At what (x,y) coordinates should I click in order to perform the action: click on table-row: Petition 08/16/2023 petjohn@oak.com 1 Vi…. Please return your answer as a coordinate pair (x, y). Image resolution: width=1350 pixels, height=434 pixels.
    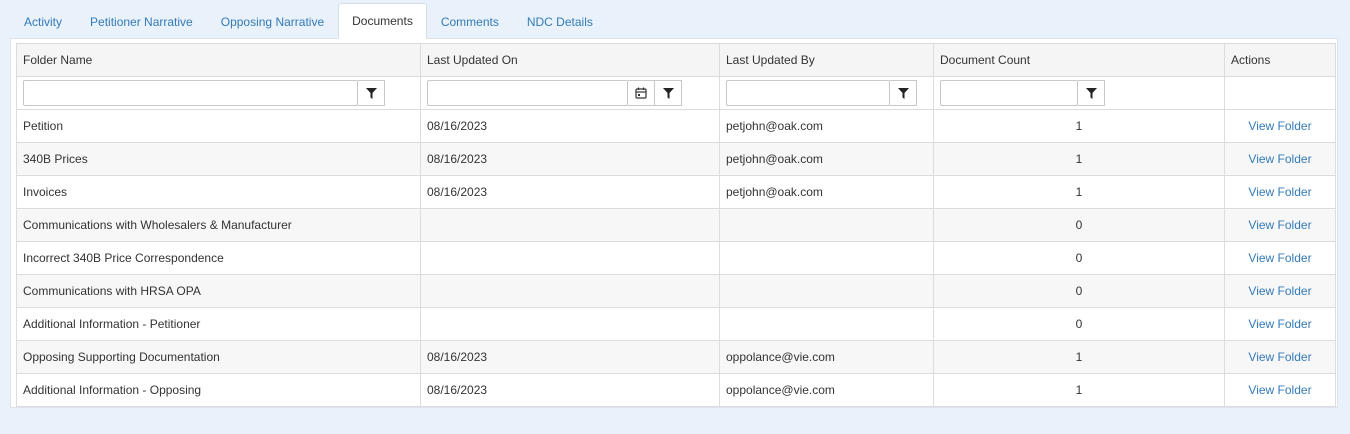
    Looking at the image, I should click on (676, 126).